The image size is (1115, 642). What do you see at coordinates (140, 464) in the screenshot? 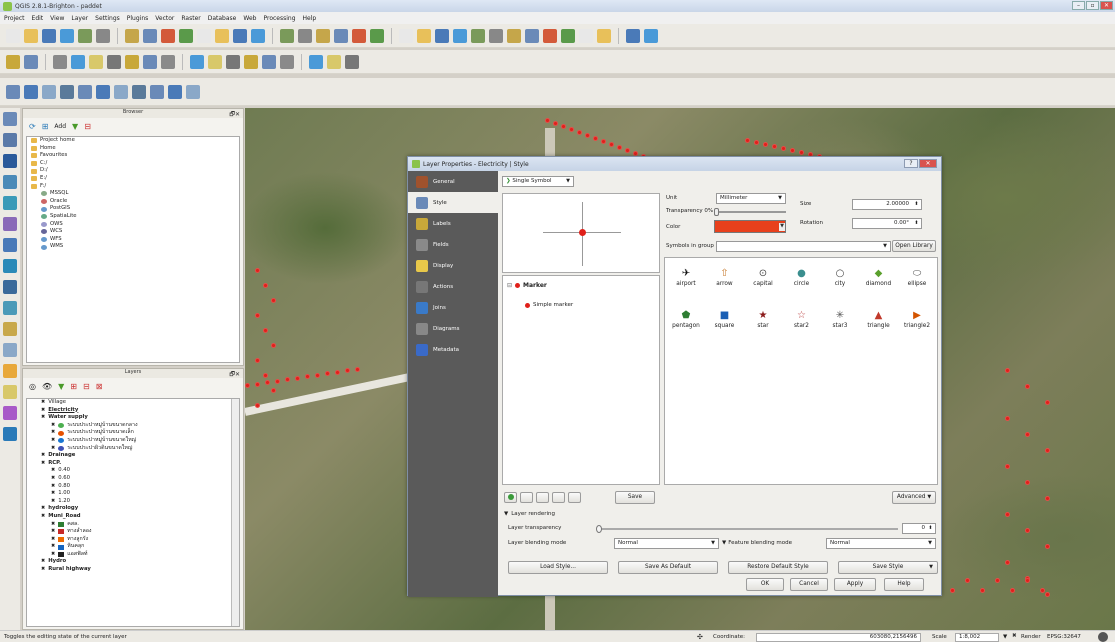
I see `layer-item: ✖ RCP.` at bounding box center [140, 464].